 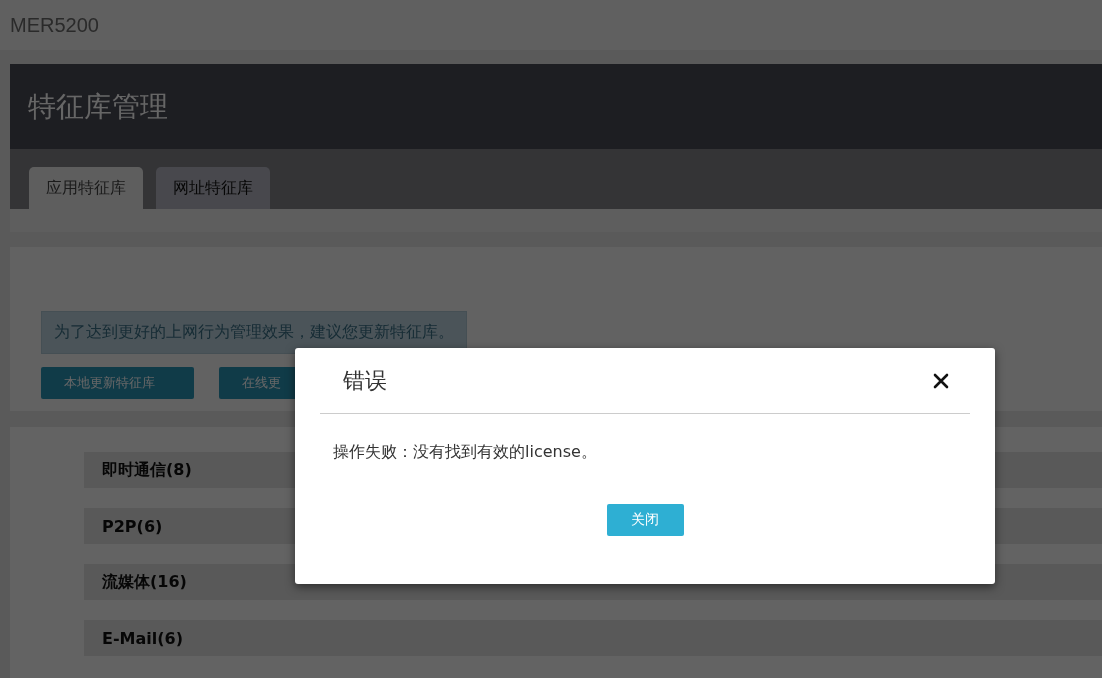 What do you see at coordinates (465, 452) in the screenshot?
I see `dialog-message: 操作失败：没有找到有效的license。` at bounding box center [465, 452].